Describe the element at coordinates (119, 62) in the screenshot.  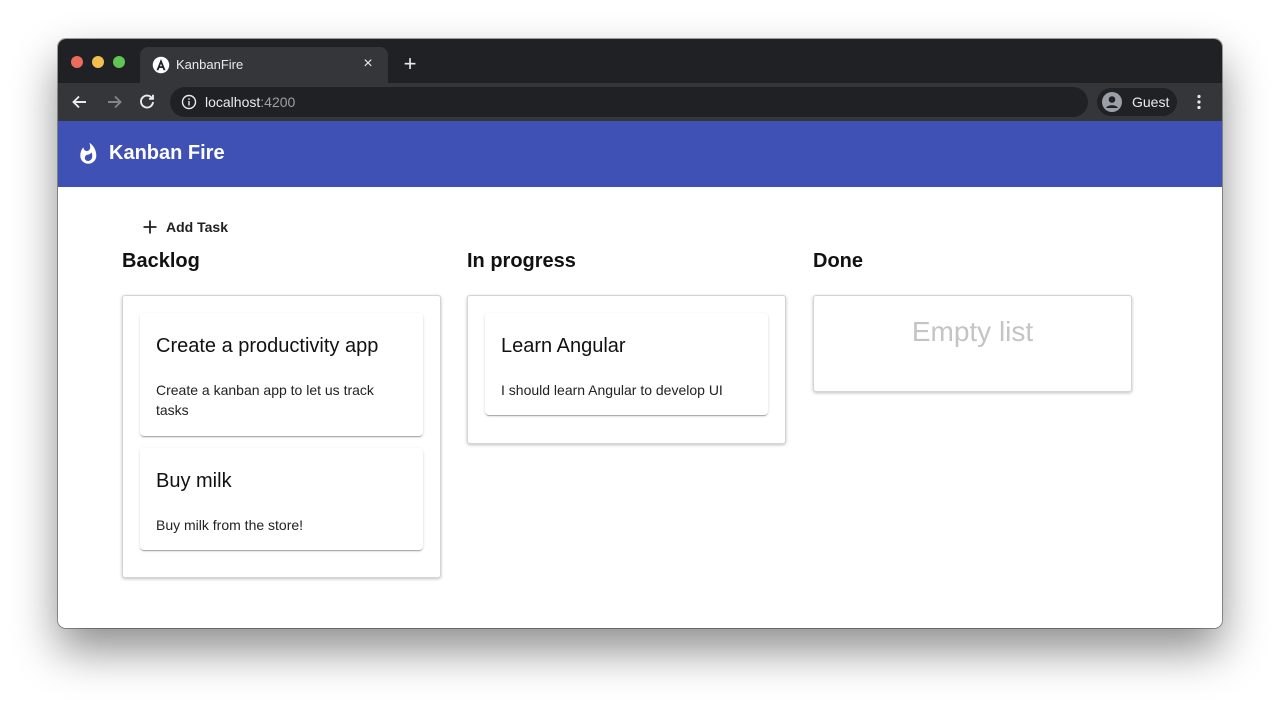
I see `maximize-window-button` at that location.